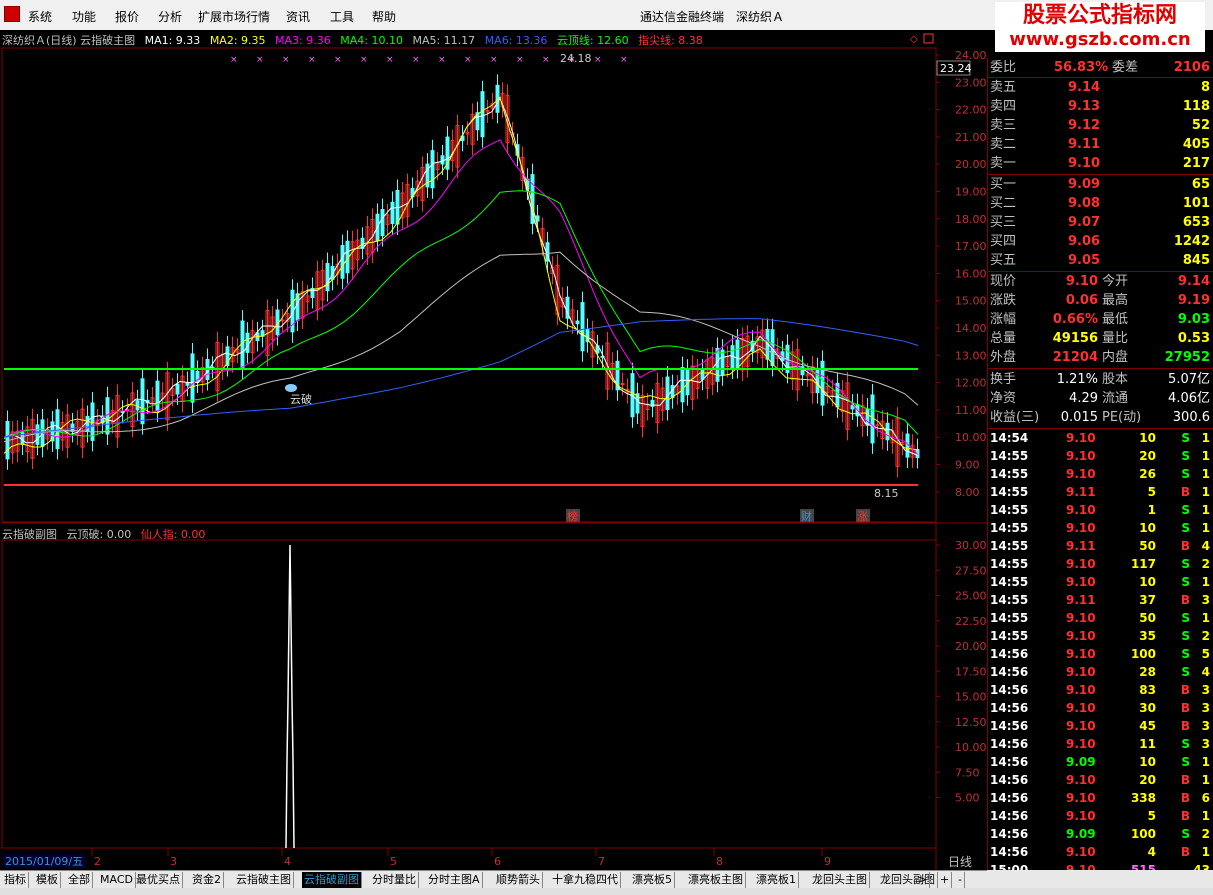 The height and width of the screenshot is (895, 1213). I want to click on stat2-label: PE(动), so click(1122, 417).